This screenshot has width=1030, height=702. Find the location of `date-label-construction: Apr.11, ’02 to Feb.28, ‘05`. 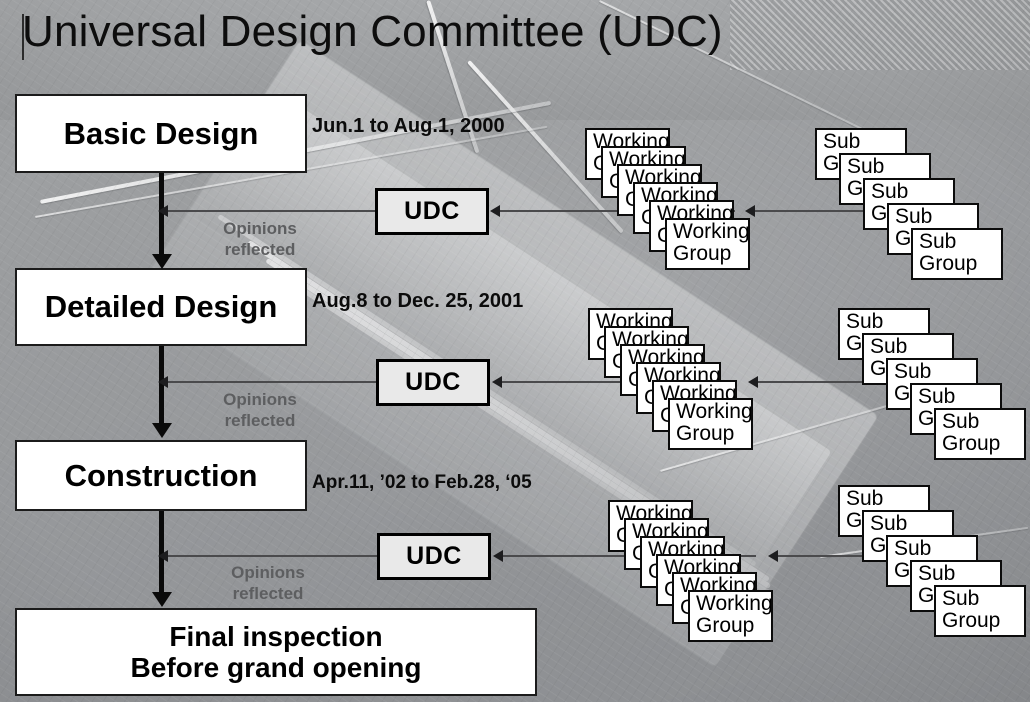

date-label-construction: Apr.11, ’02 to Feb.28, ‘05 is located at coordinates (422, 482).